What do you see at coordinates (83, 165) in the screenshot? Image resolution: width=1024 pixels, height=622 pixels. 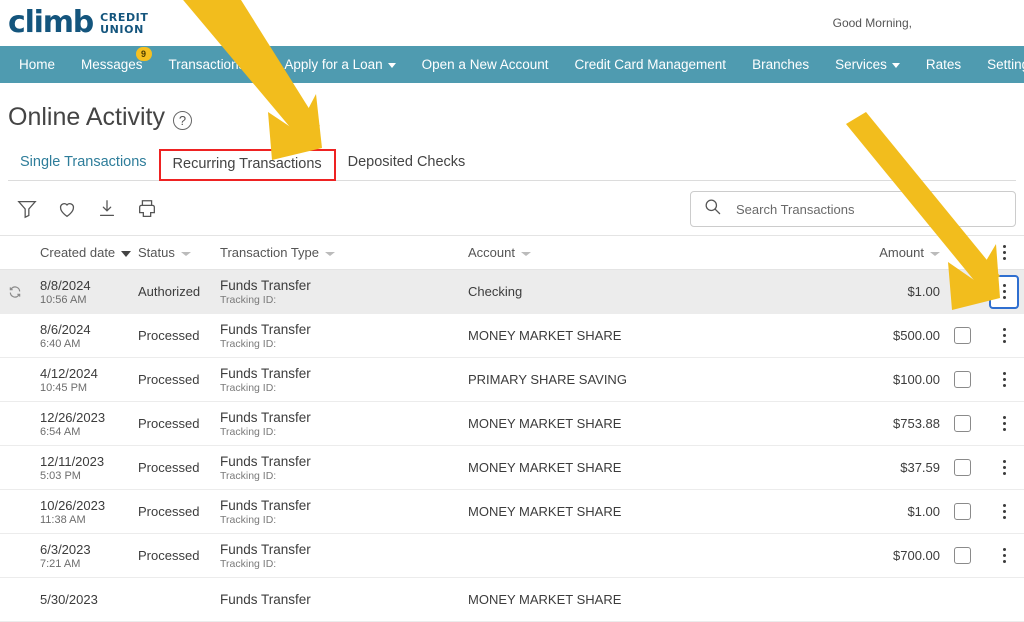 I see `tab-single-transactions: Single Transactions` at bounding box center [83, 165].